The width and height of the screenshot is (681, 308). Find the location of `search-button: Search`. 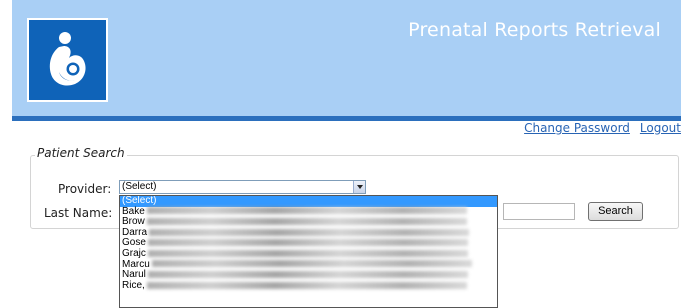

search-button: Search is located at coordinates (615, 211).